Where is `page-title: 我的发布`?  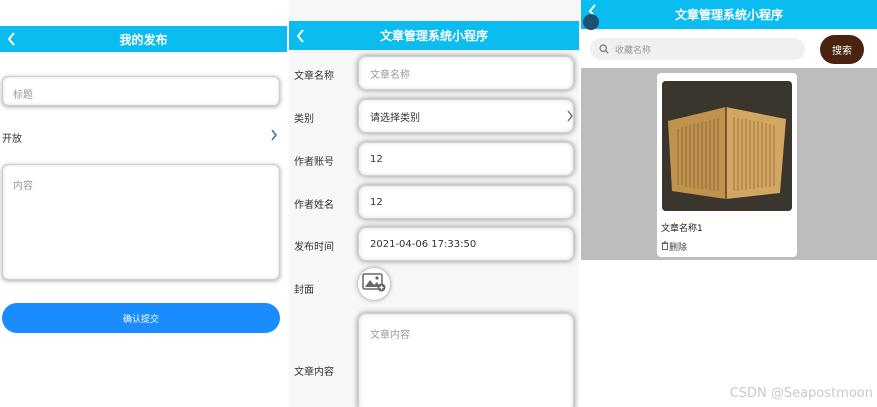
page-title: 我的发布 is located at coordinates (143, 39).